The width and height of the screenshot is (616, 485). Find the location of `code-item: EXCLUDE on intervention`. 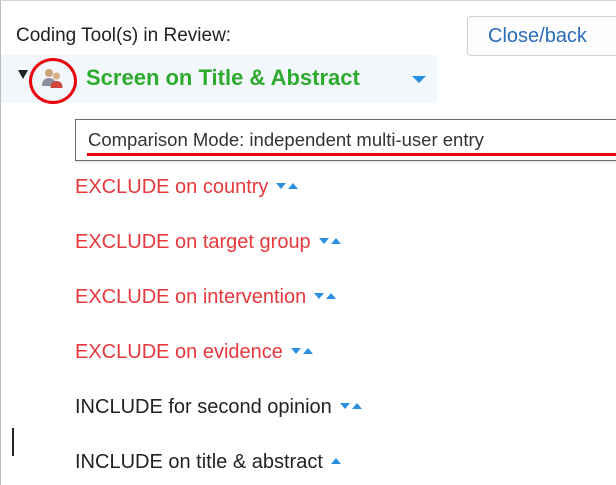

code-item: EXCLUDE on intervention is located at coordinates (206, 296).